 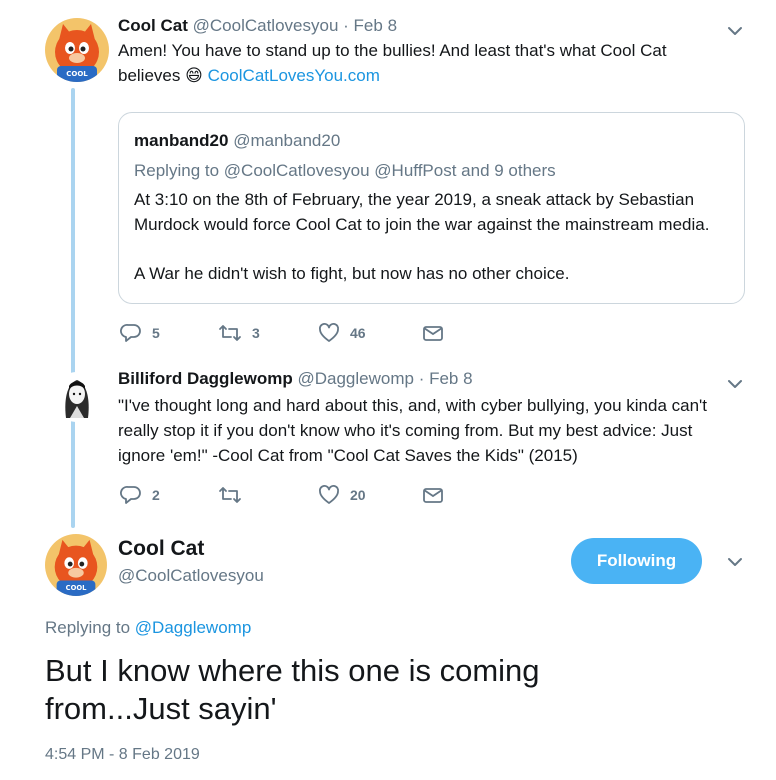 What do you see at coordinates (294, 75) in the screenshot?
I see `tweet1-link: CoolCatLovesYou.com` at bounding box center [294, 75].